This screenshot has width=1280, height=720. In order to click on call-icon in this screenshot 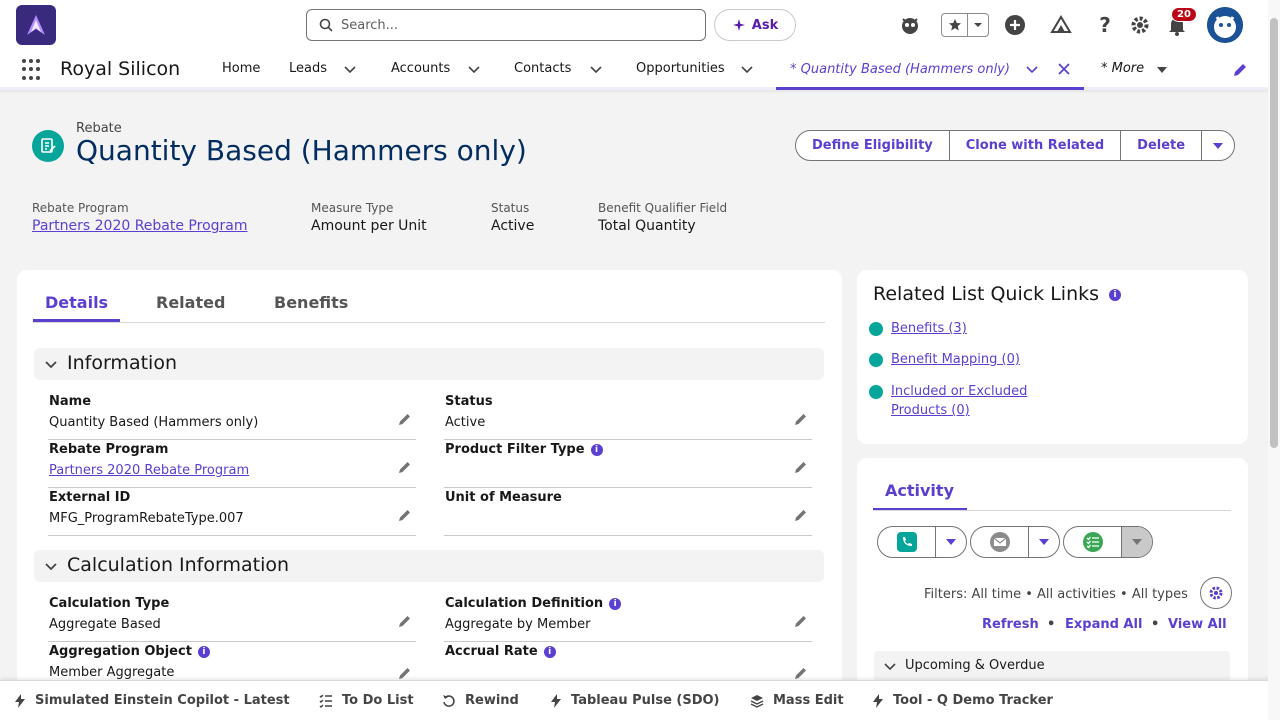, I will do `click(906, 542)`.